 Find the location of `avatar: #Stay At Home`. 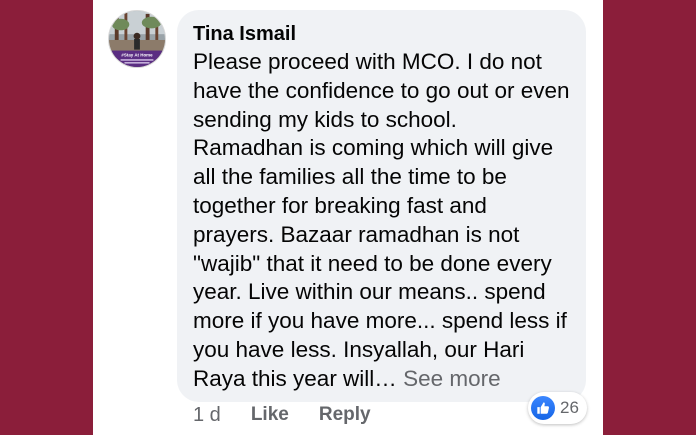

avatar: #Stay At Home is located at coordinates (137, 39).